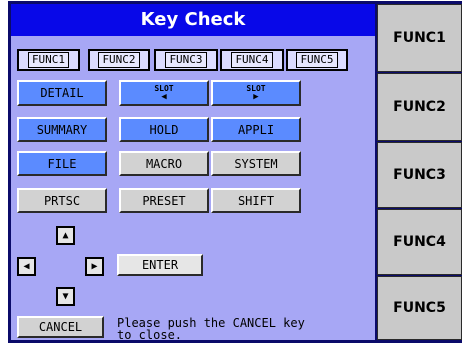 The image size is (465, 345). I want to click on instruction-message: Please push the CANCEL key to close., so click(242, 329).